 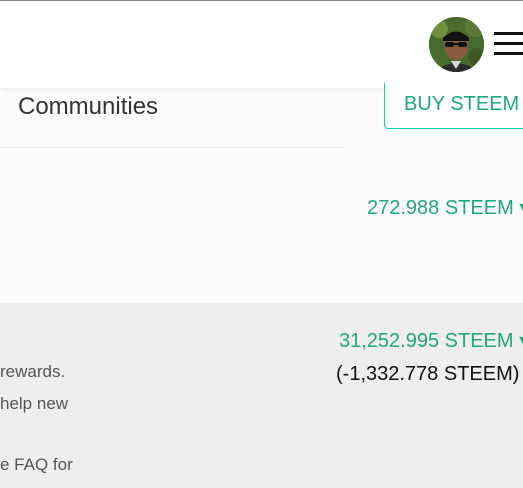 What do you see at coordinates (431, 341) in the screenshot?
I see `steem-power-balance-dropdown: 31,252.995 STEEM ▾` at bounding box center [431, 341].